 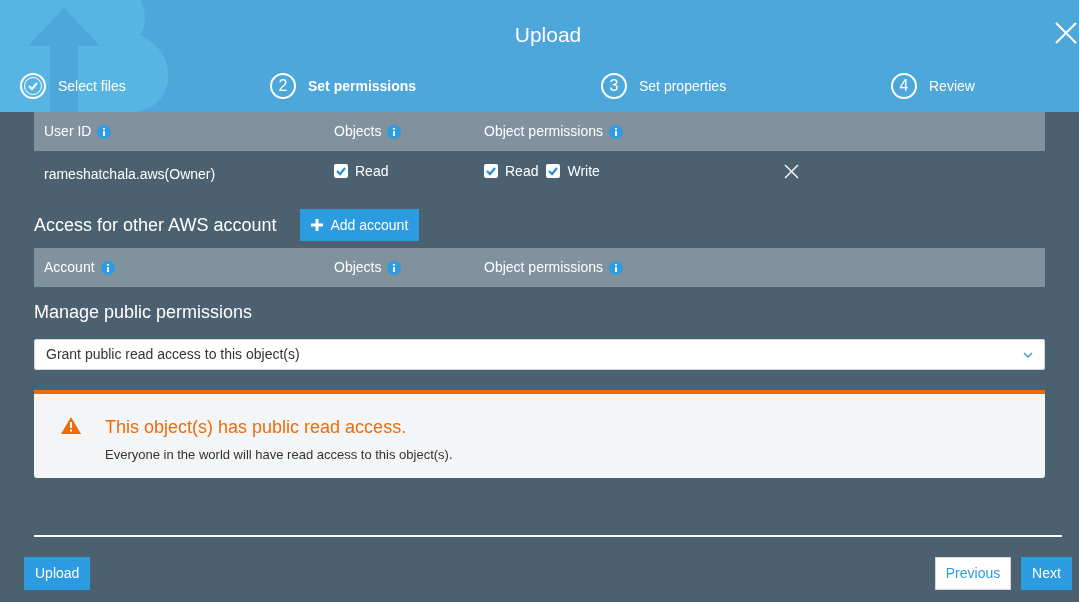 What do you see at coordinates (173, 354) in the screenshot?
I see `select-value: Grant public read access to this object(s)` at bounding box center [173, 354].